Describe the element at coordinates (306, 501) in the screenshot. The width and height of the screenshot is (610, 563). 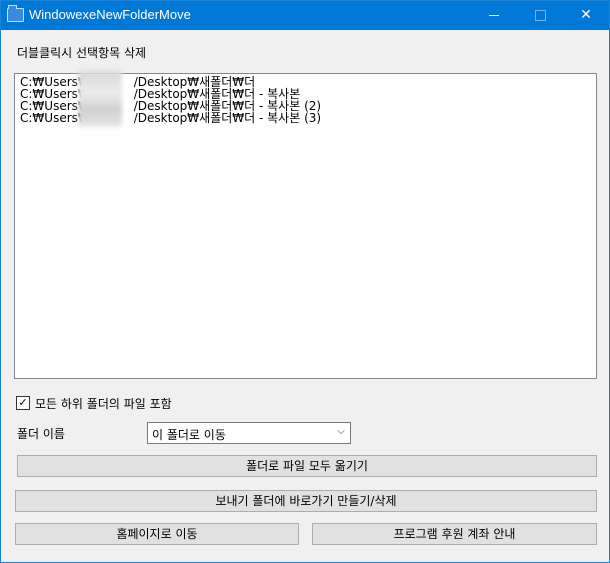
I see `sendto-shortcut-button: 보내기 폴더에 바로가기 만들기/삭제` at that location.